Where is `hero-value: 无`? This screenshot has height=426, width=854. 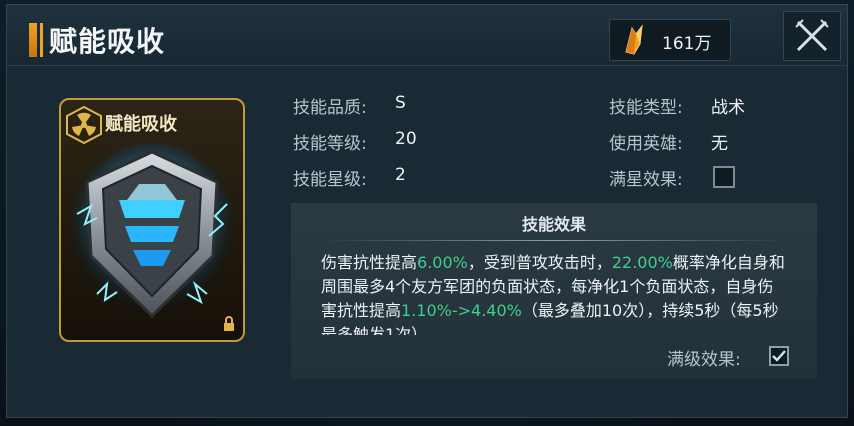 hero-value: 无 is located at coordinates (719, 144).